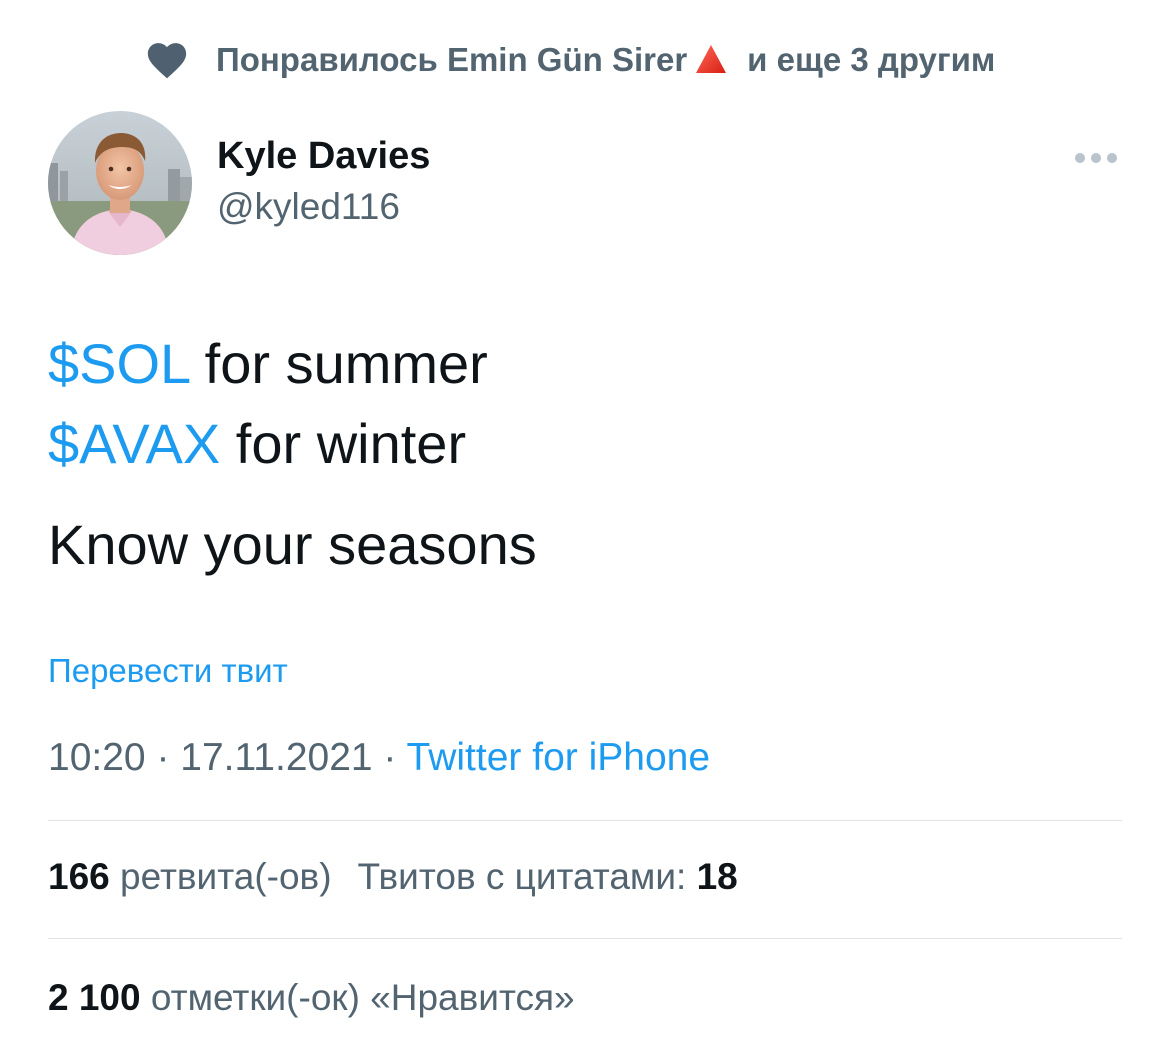 The height and width of the screenshot is (1045, 1170). What do you see at coordinates (168, 671) in the screenshot?
I see `translate-tweet-link: Перевести твит` at bounding box center [168, 671].